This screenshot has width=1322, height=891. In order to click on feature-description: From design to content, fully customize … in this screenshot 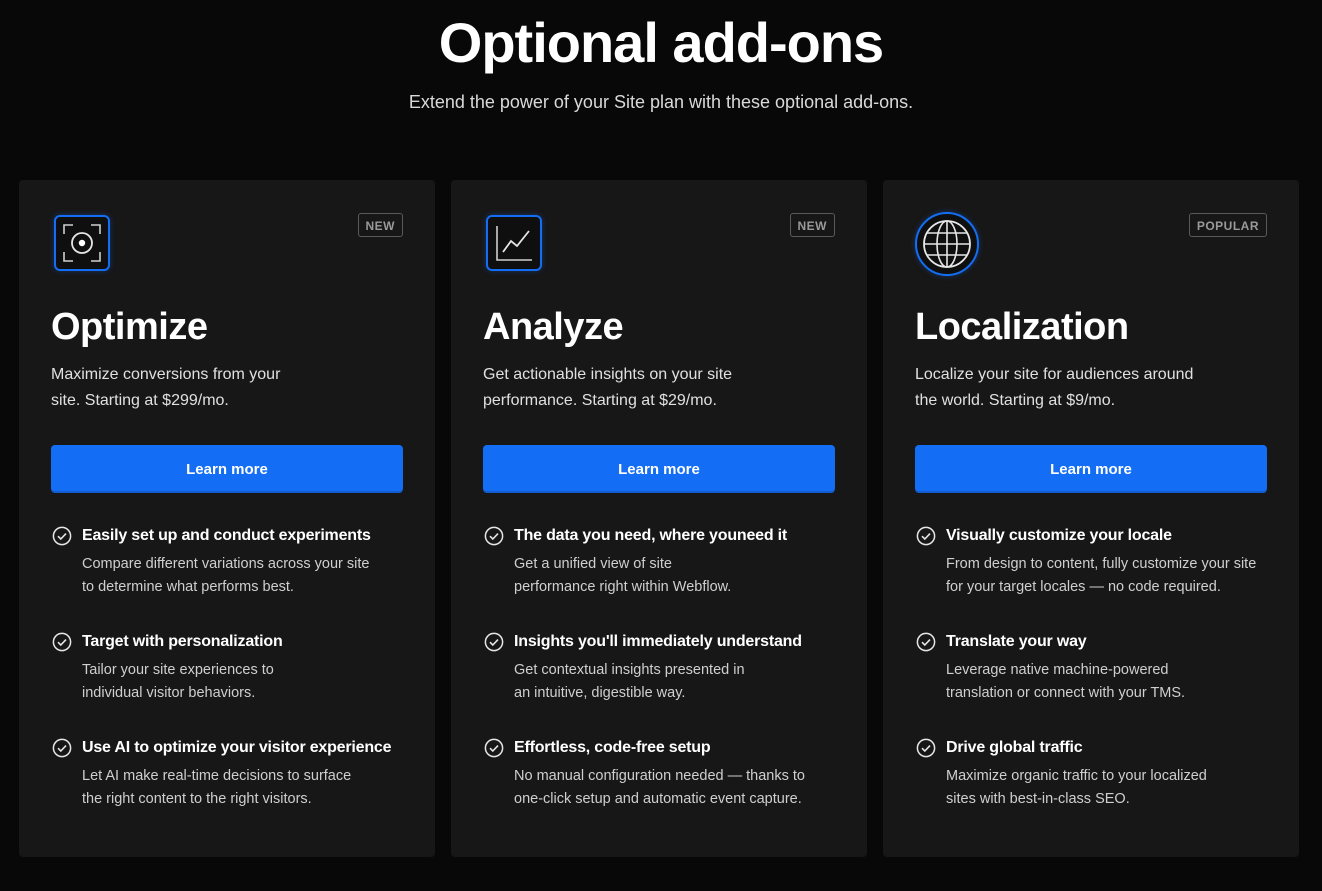, I will do `click(1101, 575)`.